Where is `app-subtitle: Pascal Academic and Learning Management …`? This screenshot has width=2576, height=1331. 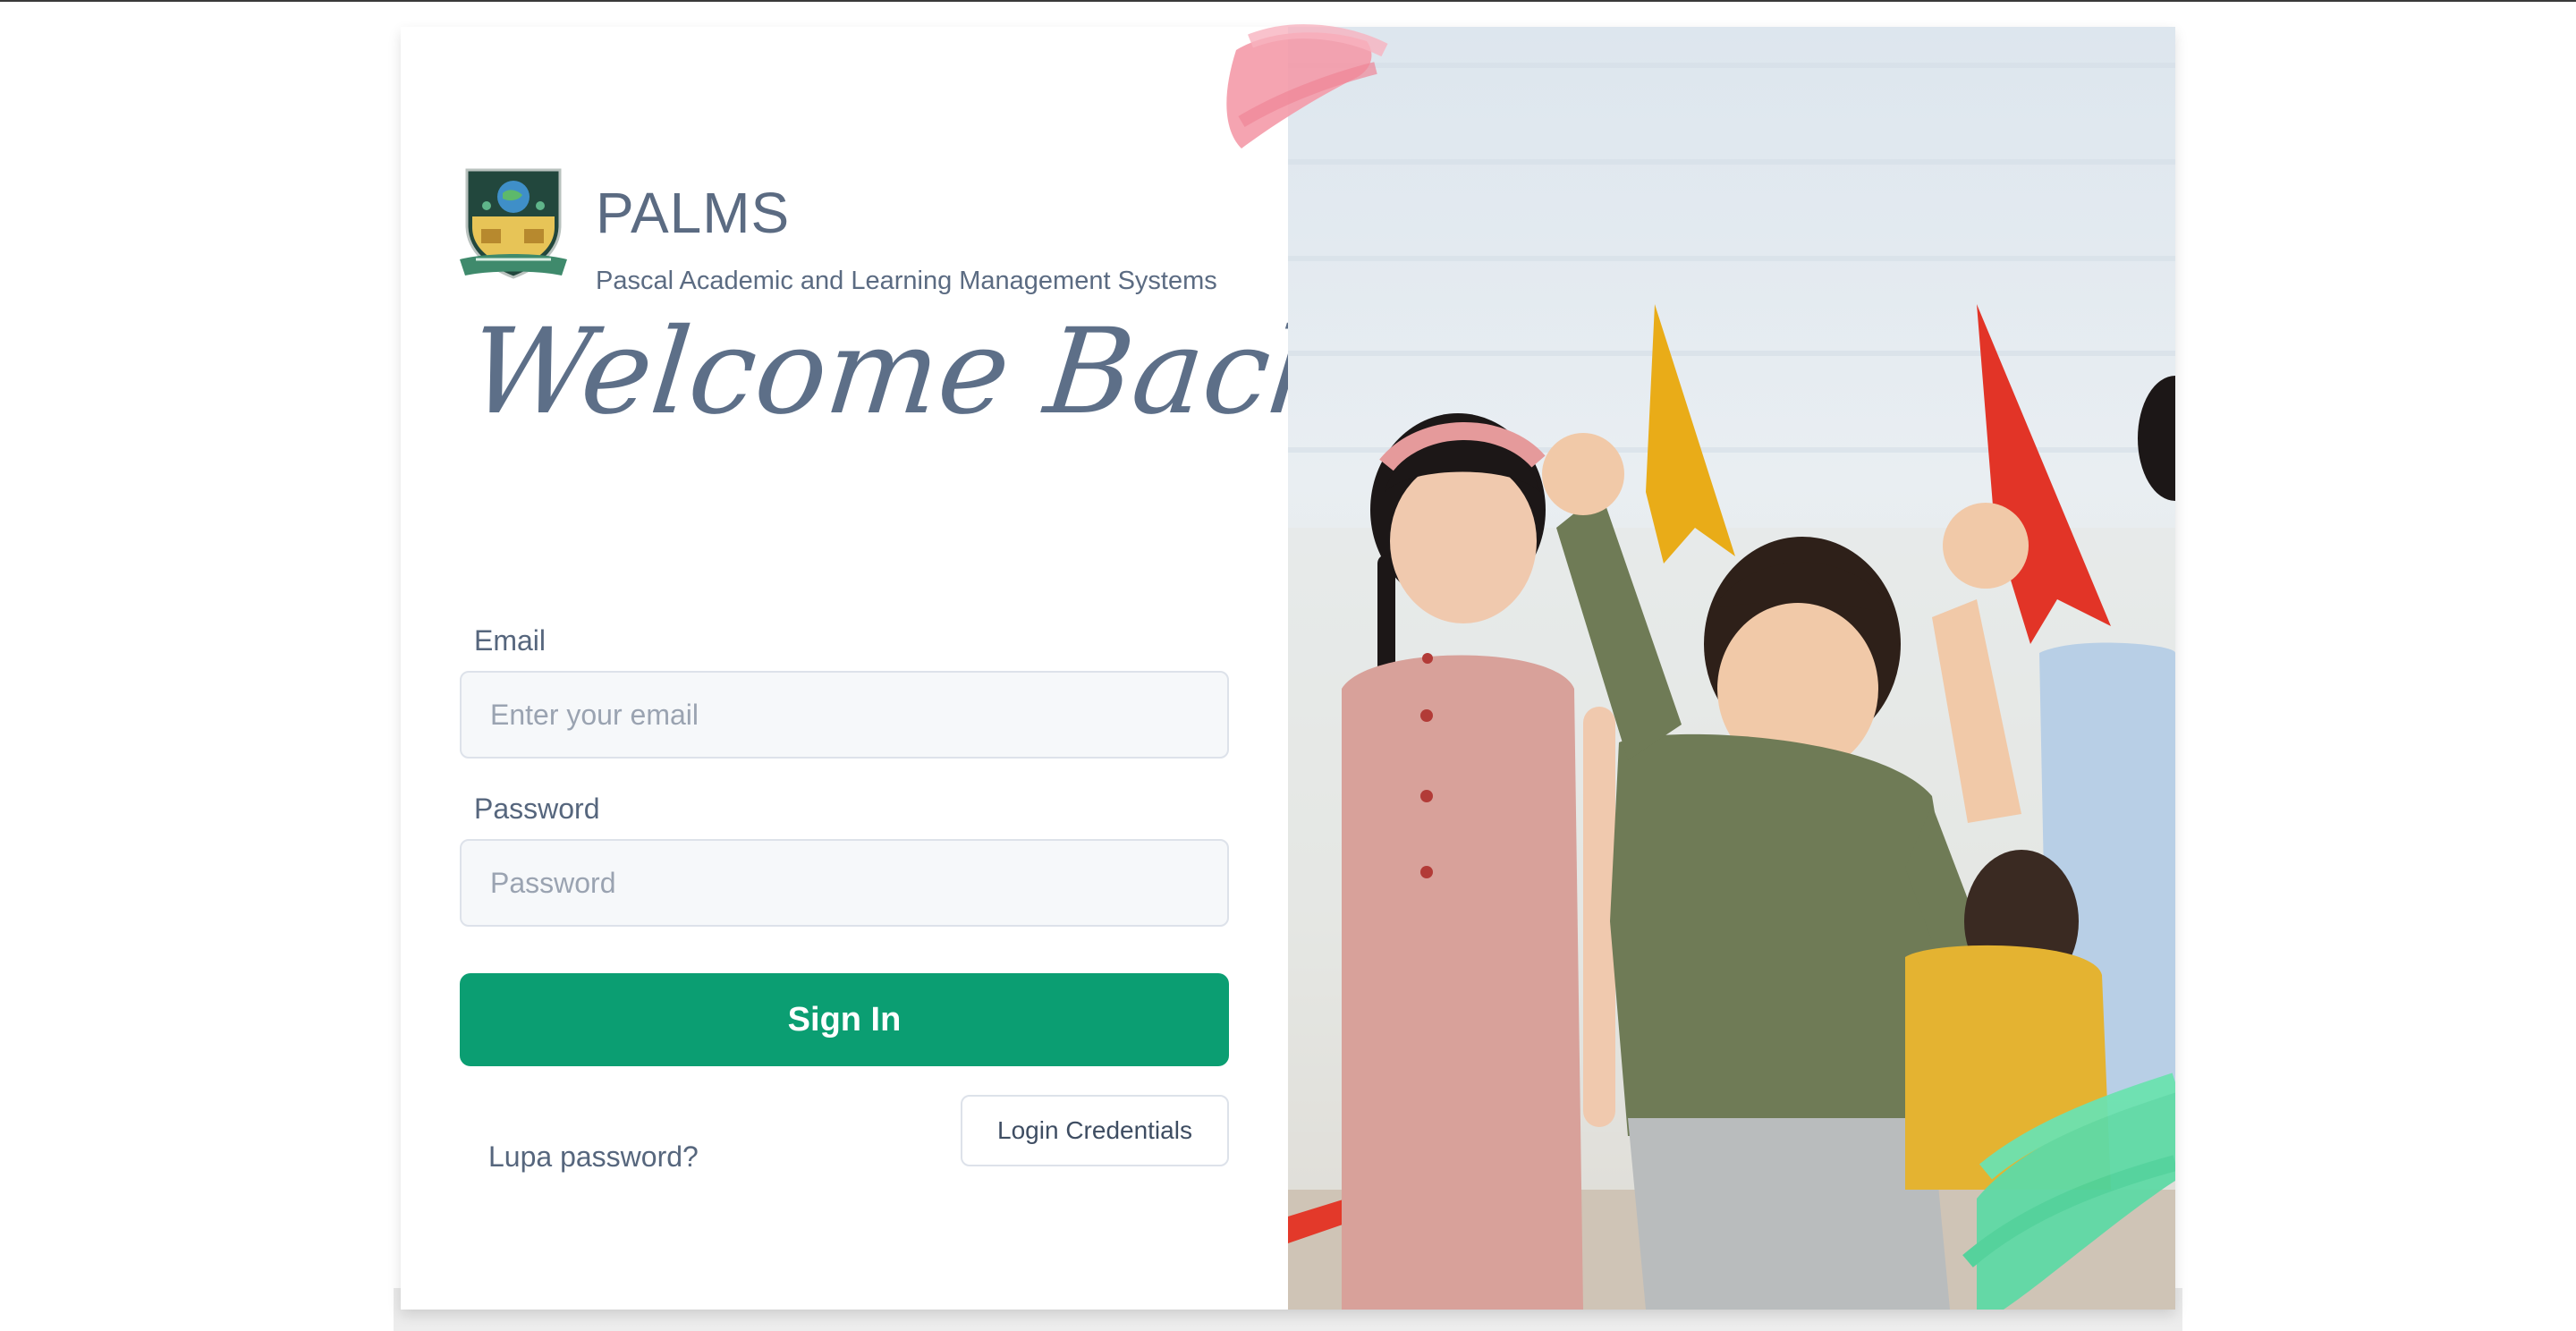
app-subtitle: Pascal Academic and Learning Management … is located at coordinates (906, 281).